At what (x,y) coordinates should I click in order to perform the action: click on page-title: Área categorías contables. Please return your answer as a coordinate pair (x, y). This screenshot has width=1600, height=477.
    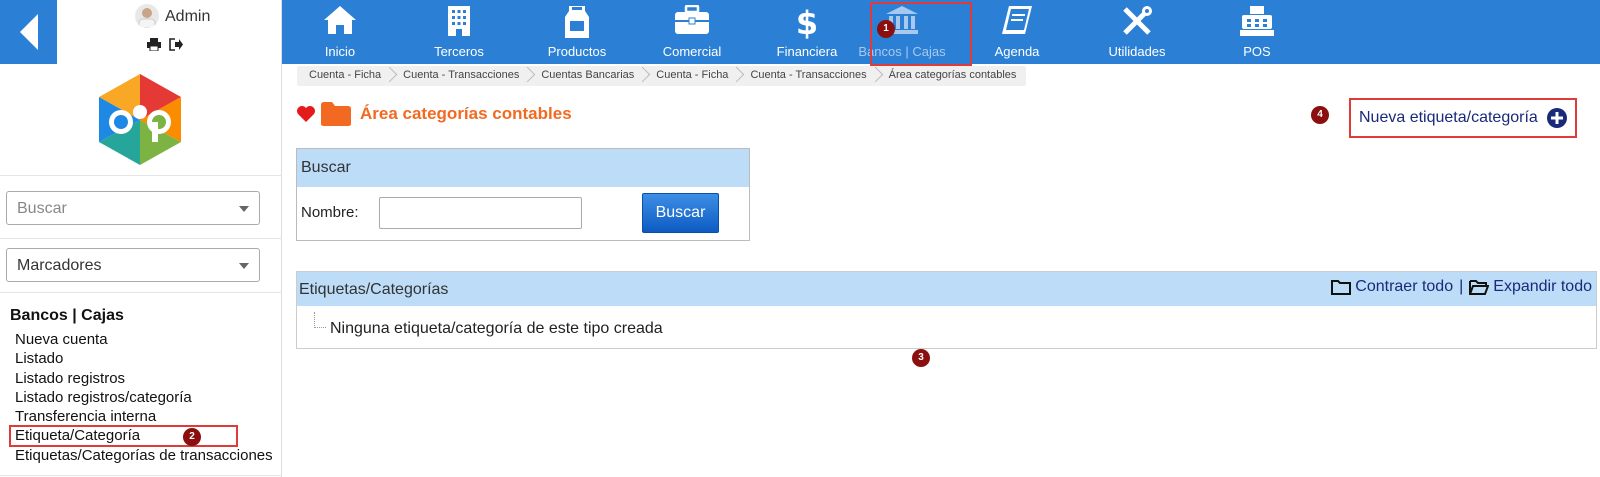
    Looking at the image, I should click on (434, 114).